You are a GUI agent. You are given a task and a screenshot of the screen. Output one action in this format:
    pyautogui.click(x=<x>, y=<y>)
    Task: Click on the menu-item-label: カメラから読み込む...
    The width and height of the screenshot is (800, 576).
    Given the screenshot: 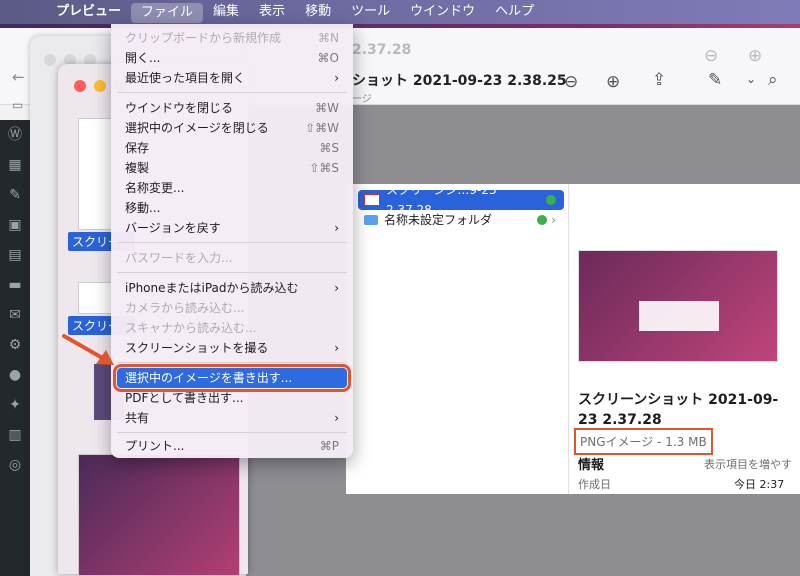 What is the action you would take?
    pyautogui.click(x=185, y=308)
    